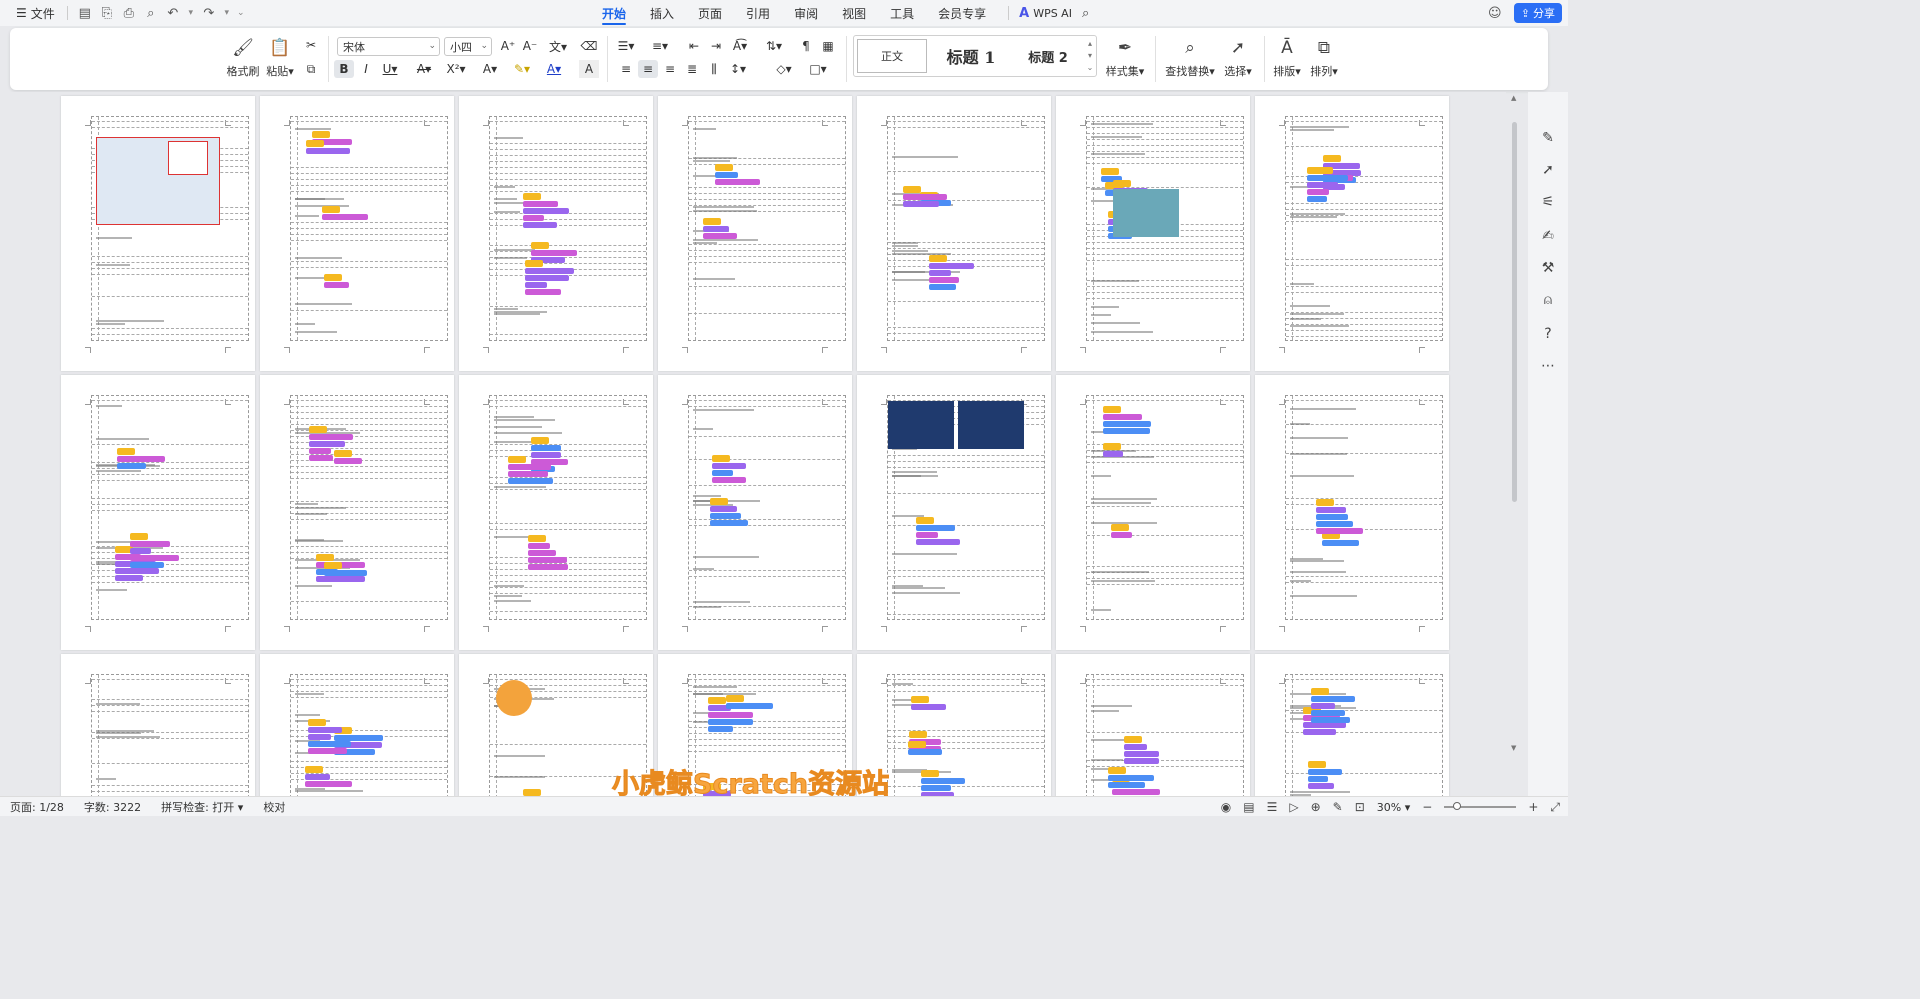  I want to click on underline-icon: U▾, so click(390, 69).